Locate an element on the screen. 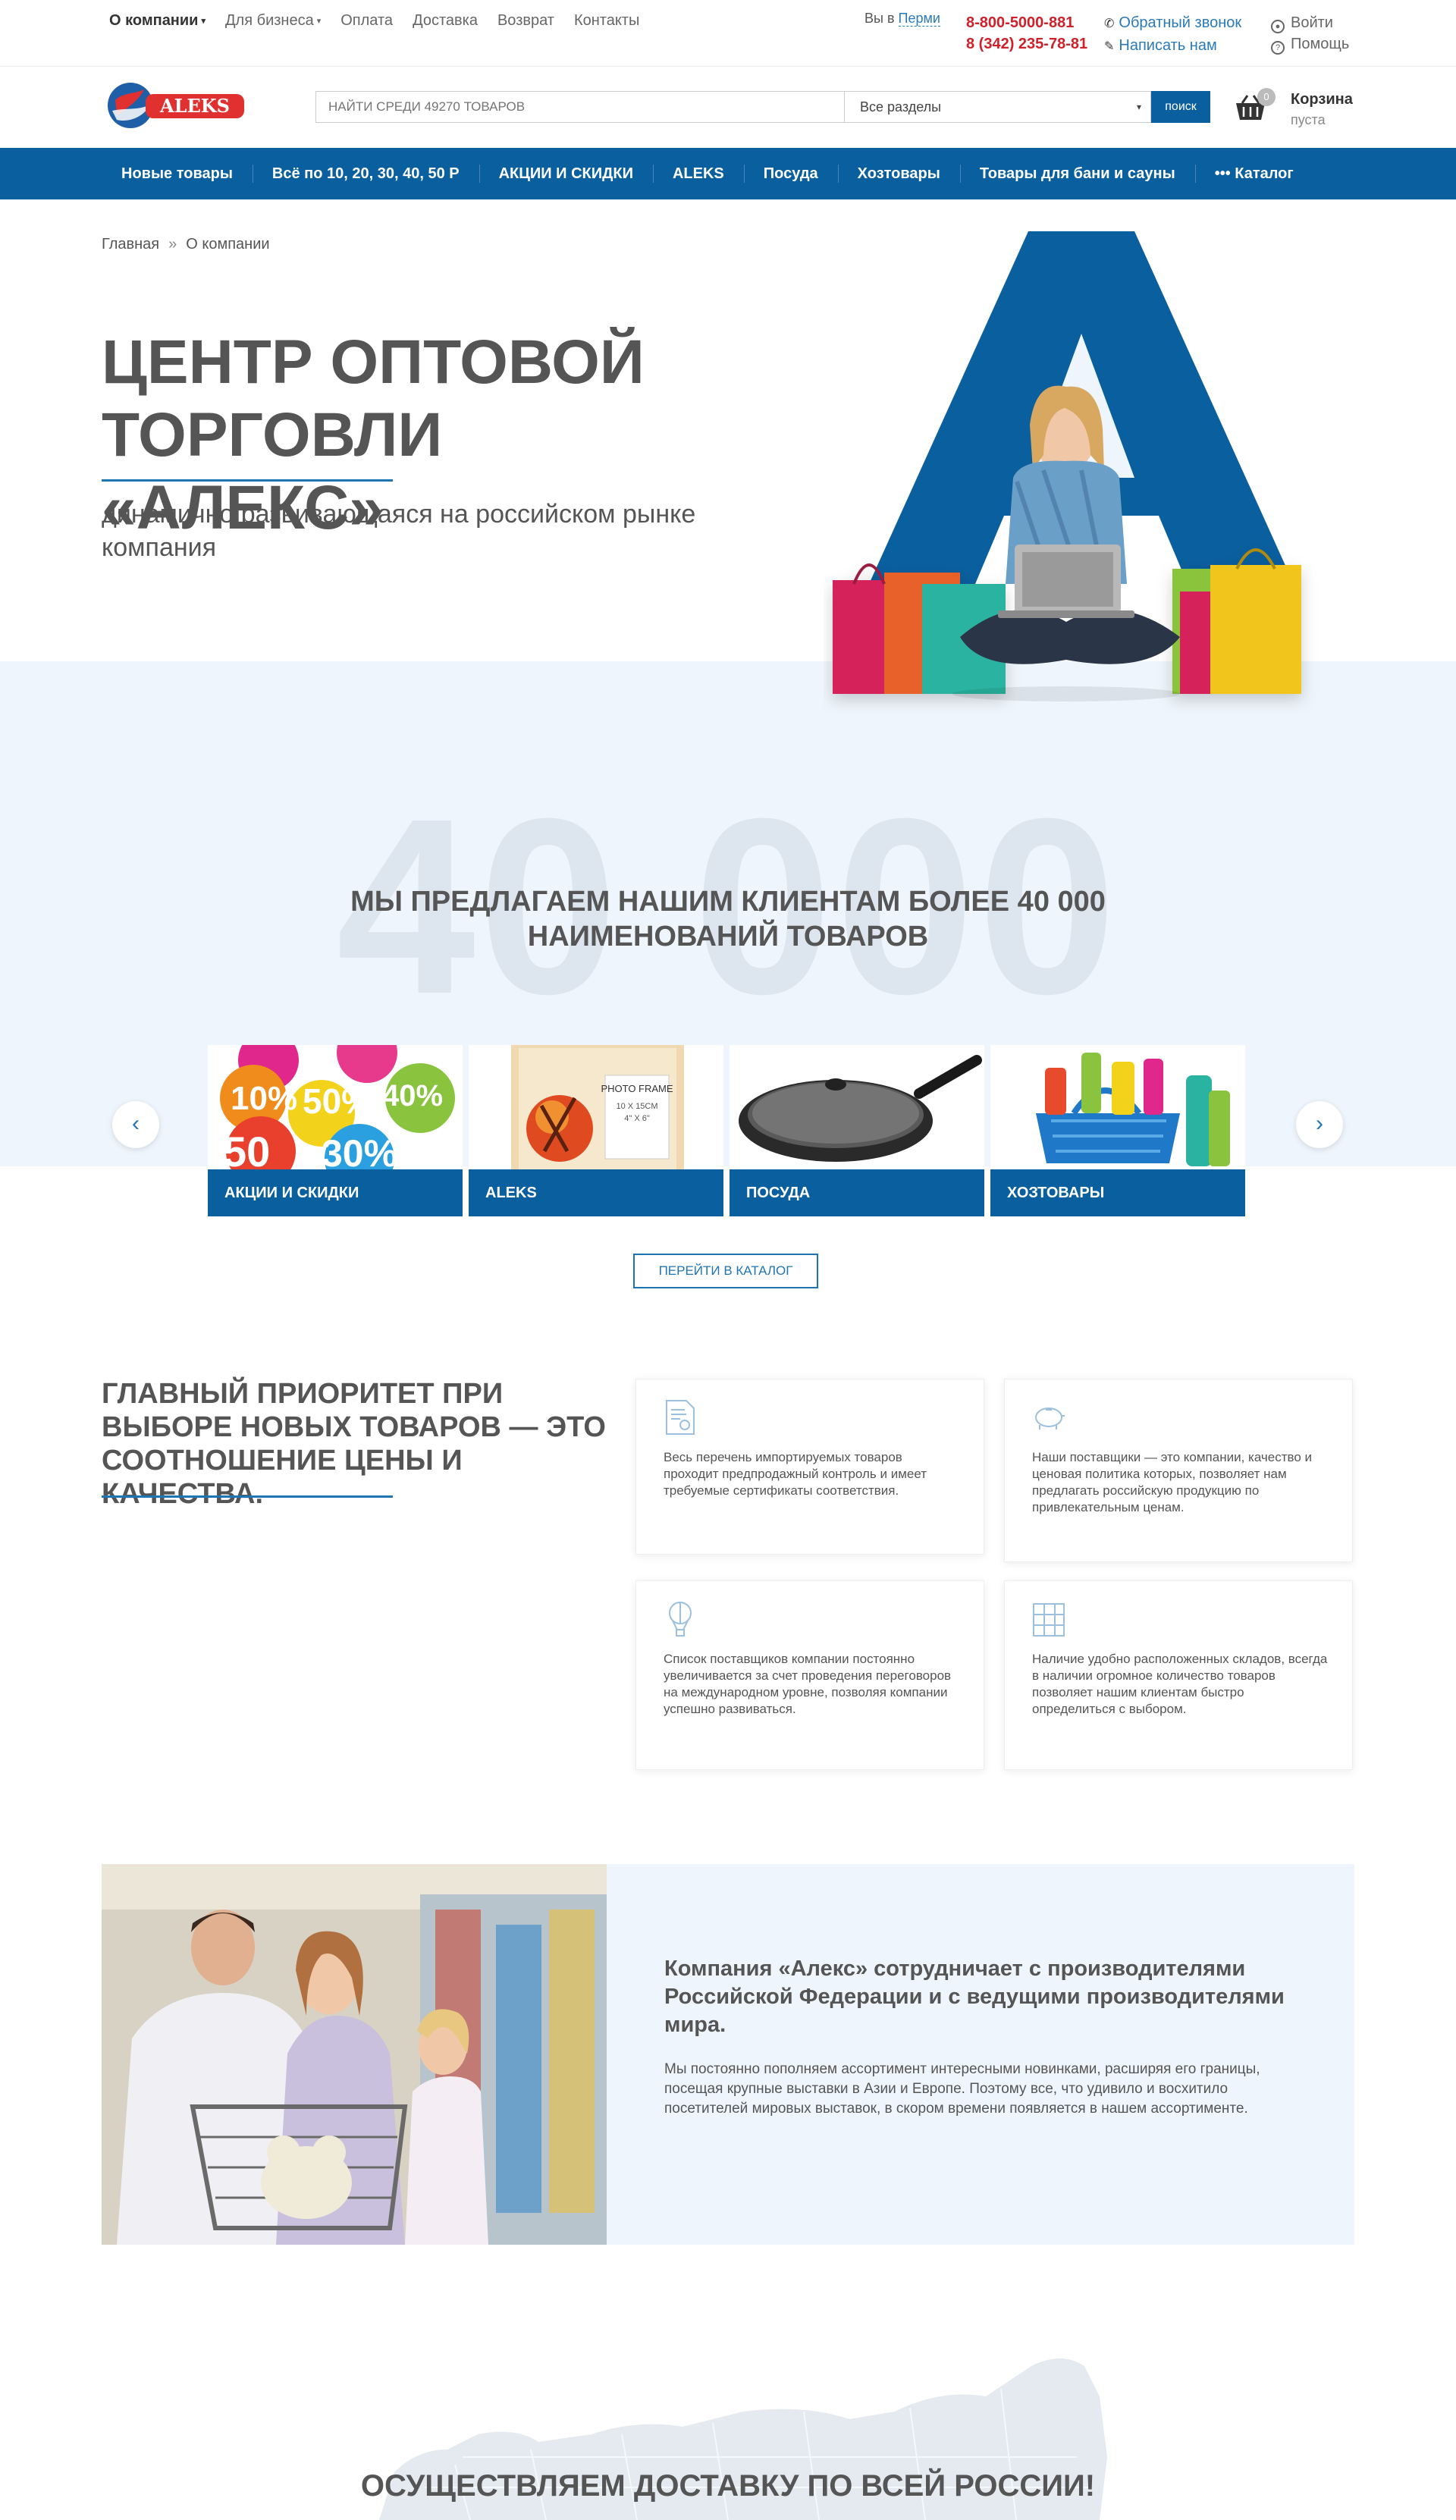  delivery-title: ОСУЩЕСТВЛЯЕМ ДОСТАВКУ ПО ВСЕЙ РОССИИ! is located at coordinates (728, 2486).